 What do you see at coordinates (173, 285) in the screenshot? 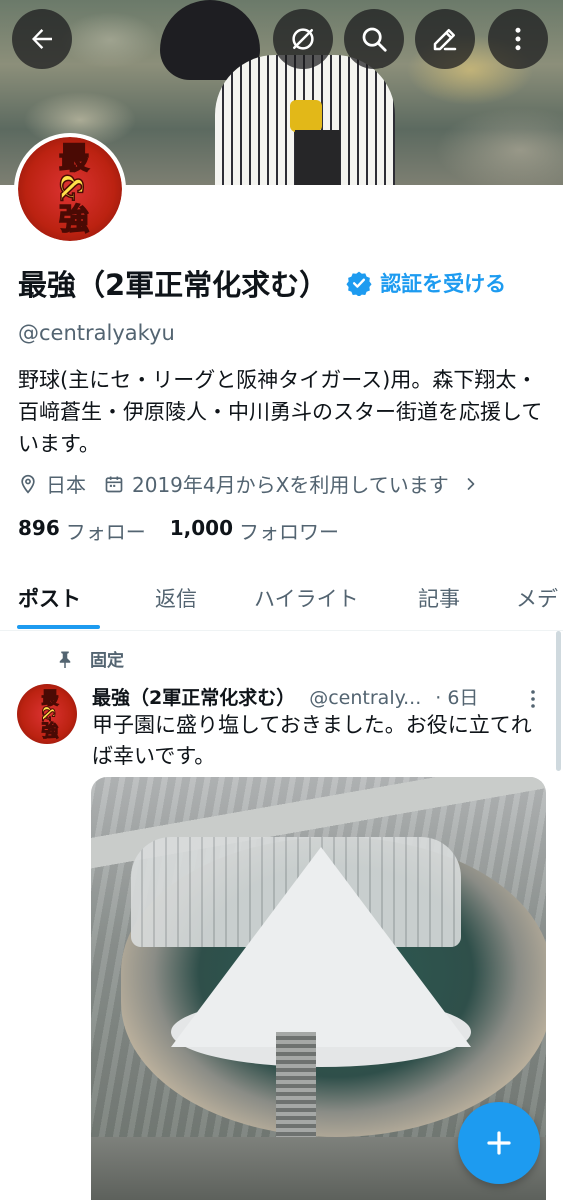
I see `display-name: 最強（2軍正常化求む）` at bounding box center [173, 285].